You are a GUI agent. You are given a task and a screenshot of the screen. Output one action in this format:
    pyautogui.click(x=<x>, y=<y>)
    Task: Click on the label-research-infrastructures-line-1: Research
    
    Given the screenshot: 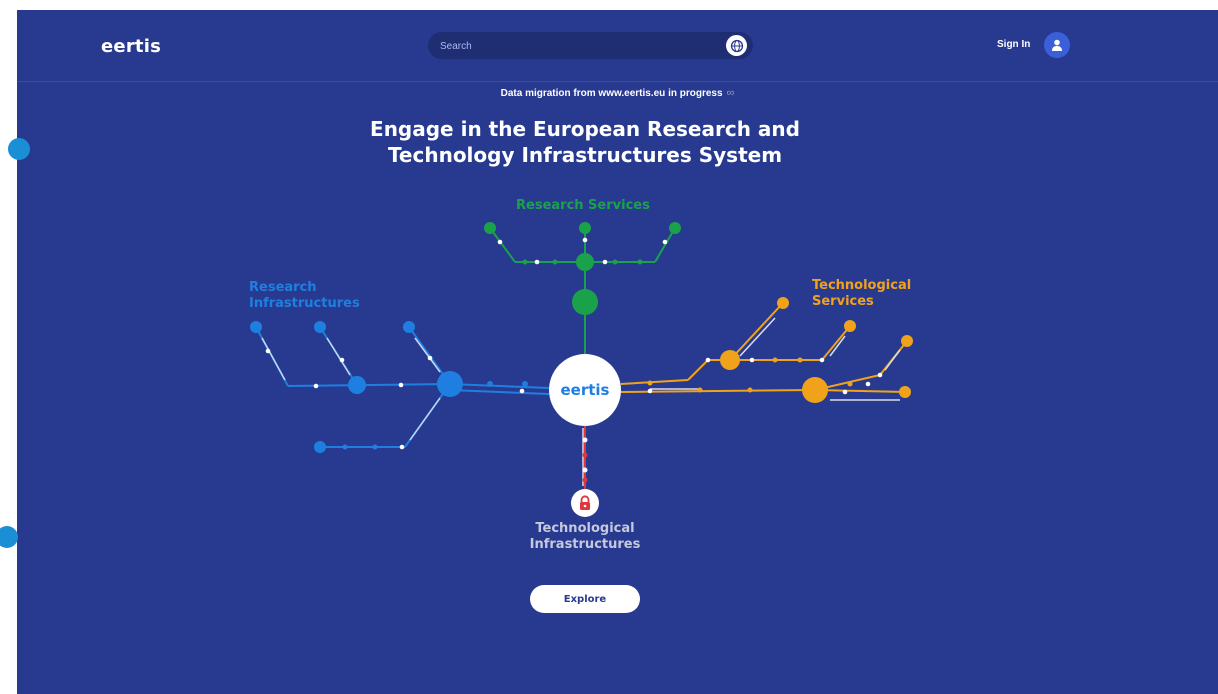 What is the action you would take?
    pyautogui.click(x=283, y=287)
    